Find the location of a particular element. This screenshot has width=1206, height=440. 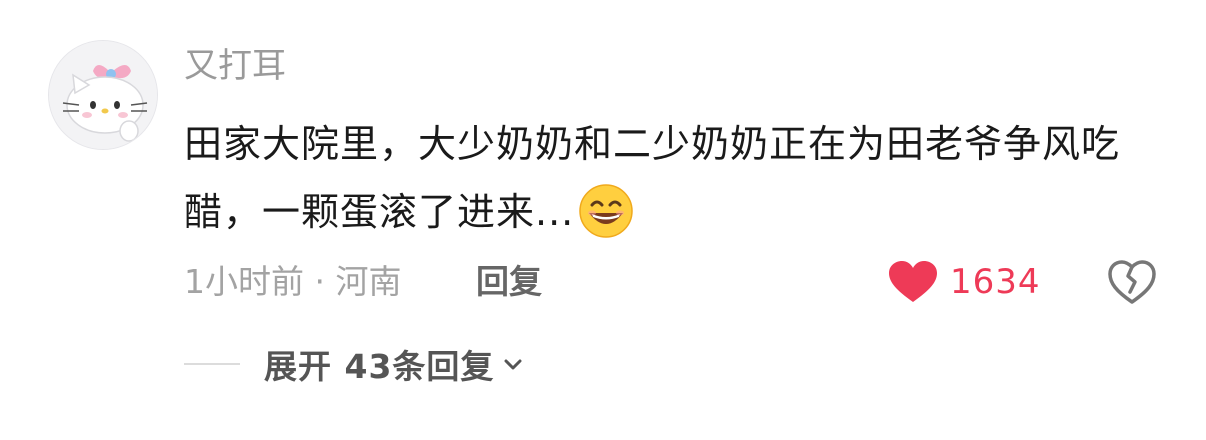

comment-meta: 1小时前 · 河南 is located at coordinates (293, 281).